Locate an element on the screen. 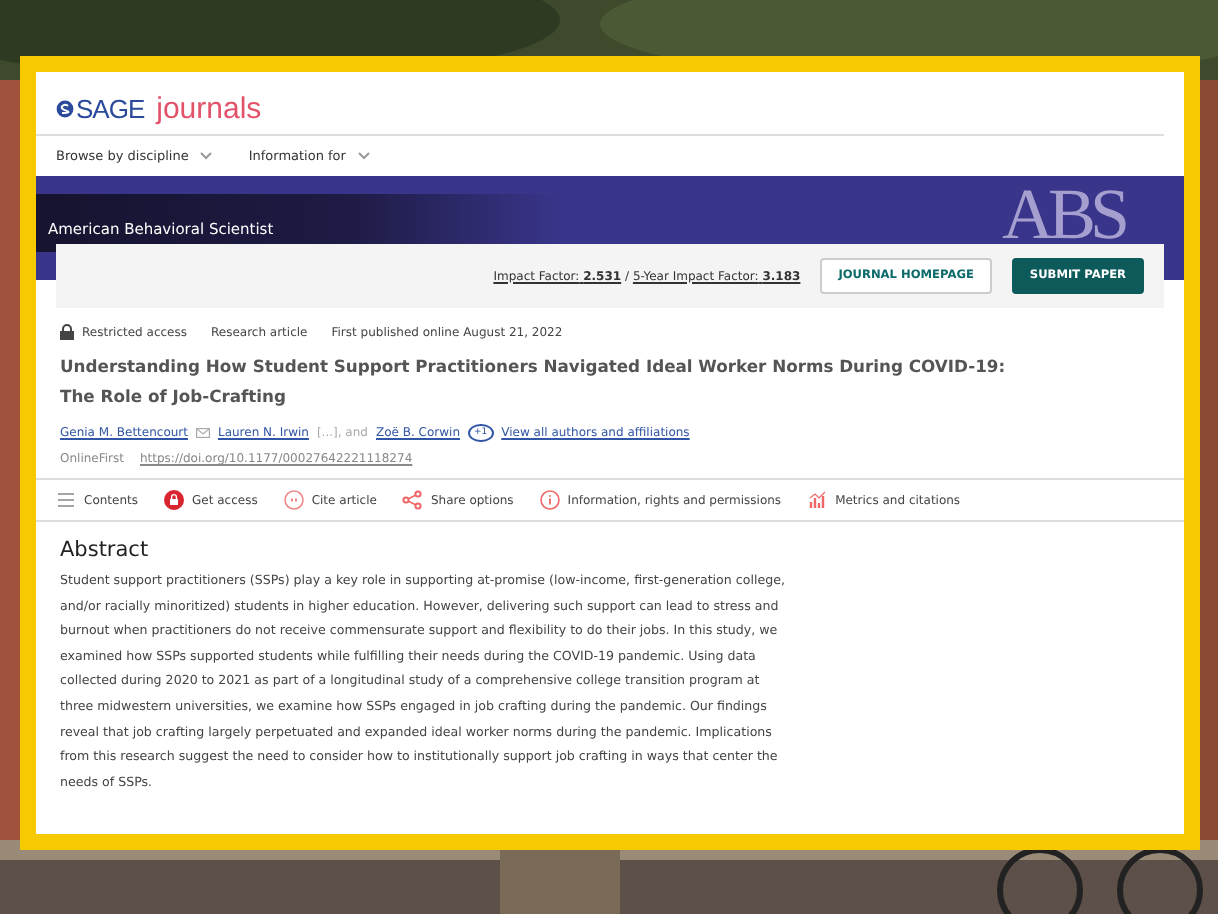 Image resolution: width=1218 pixels, height=914 pixels. logo-mark: SAGE is located at coordinates (100, 108).